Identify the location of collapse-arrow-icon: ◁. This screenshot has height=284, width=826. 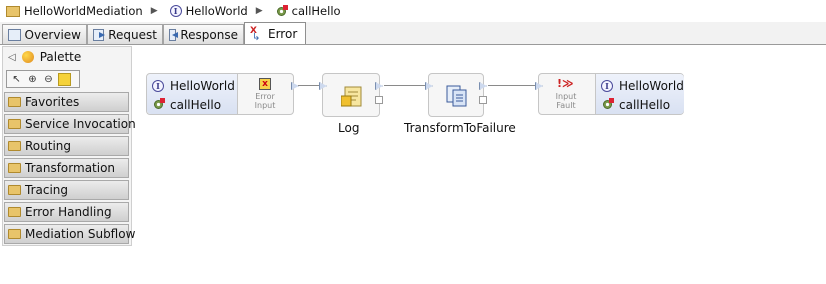
(12, 57).